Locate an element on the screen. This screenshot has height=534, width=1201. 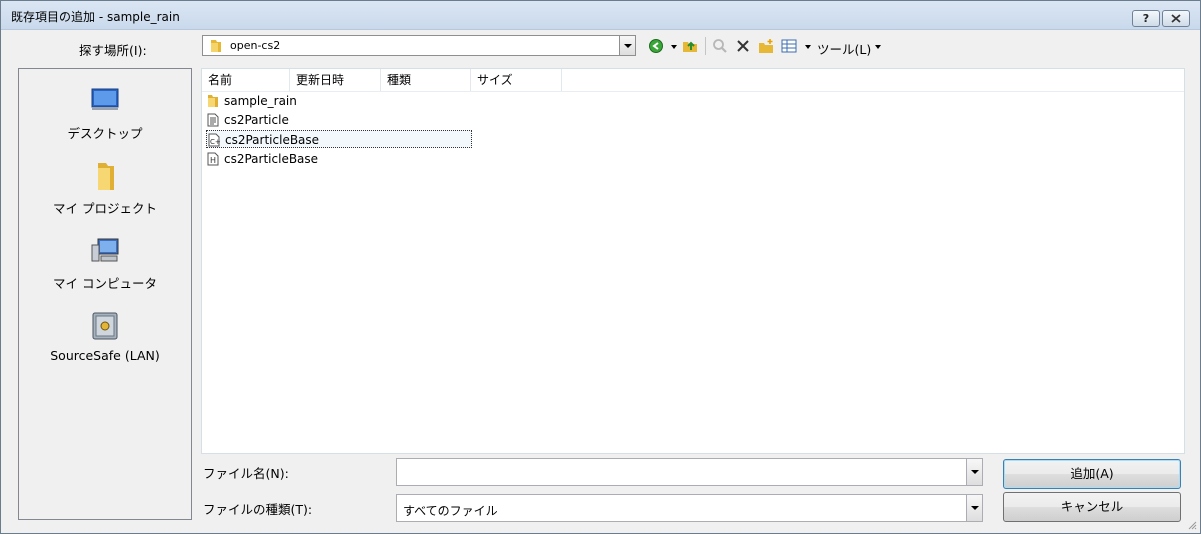
header-file-icon: H is located at coordinates (213, 159).